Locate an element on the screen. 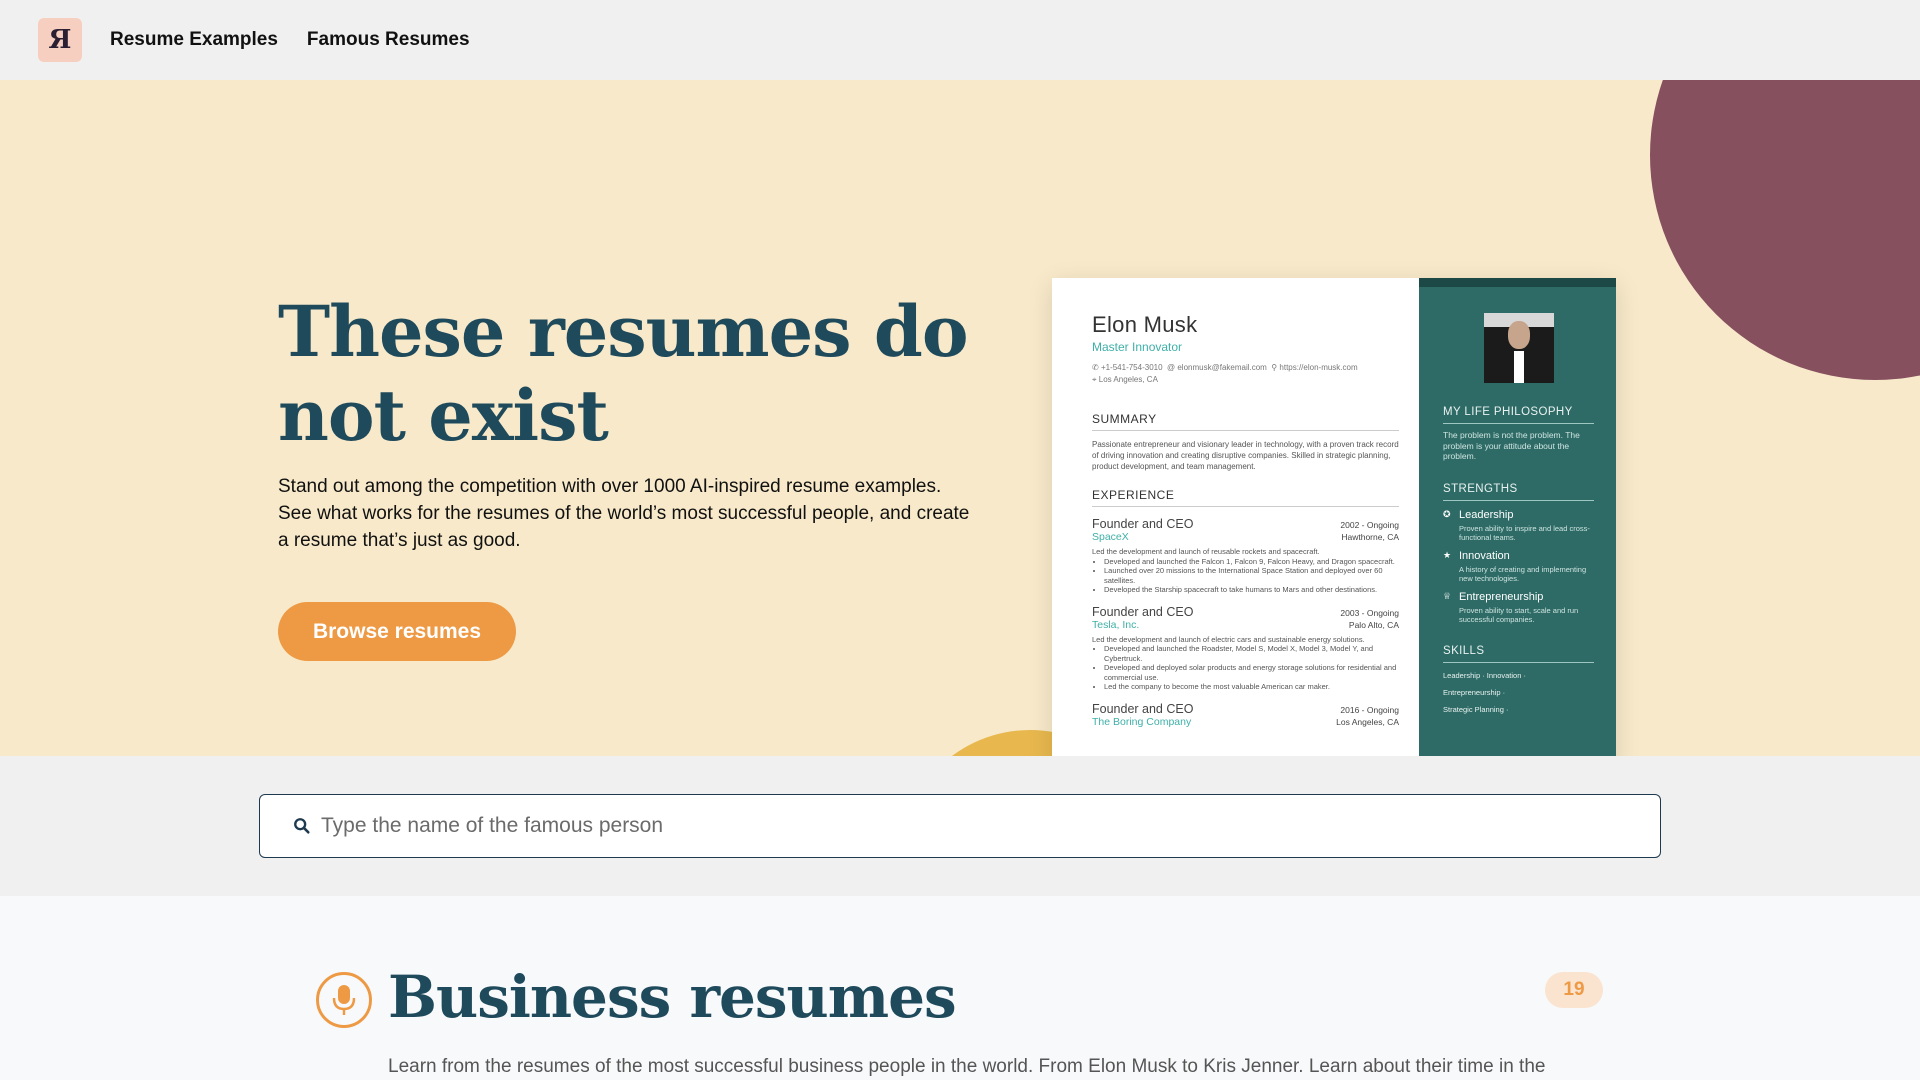 The image size is (1920, 1080). microphone-glyph is located at coordinates (344, 1000).